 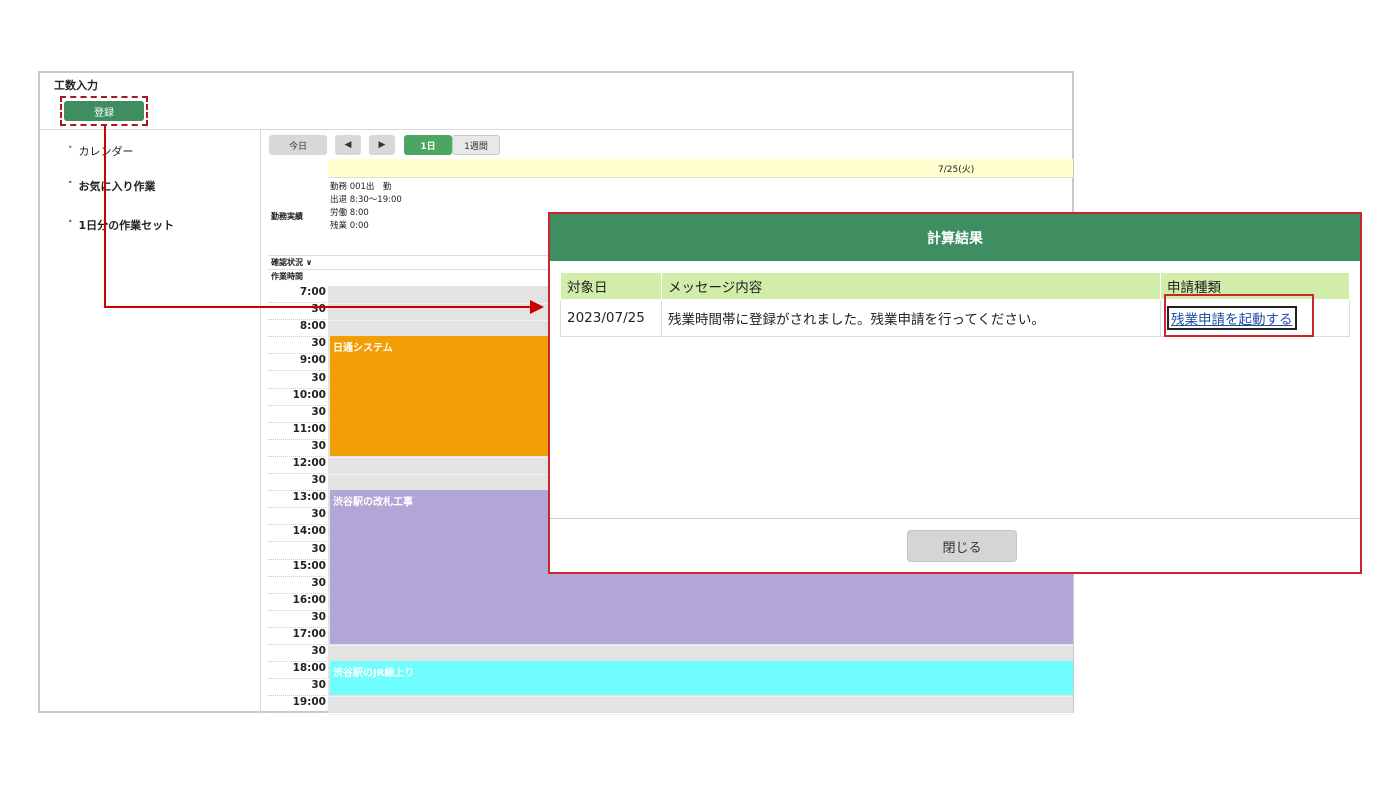 I want to click on time-label: 18:00, so click(x=297, y=671).